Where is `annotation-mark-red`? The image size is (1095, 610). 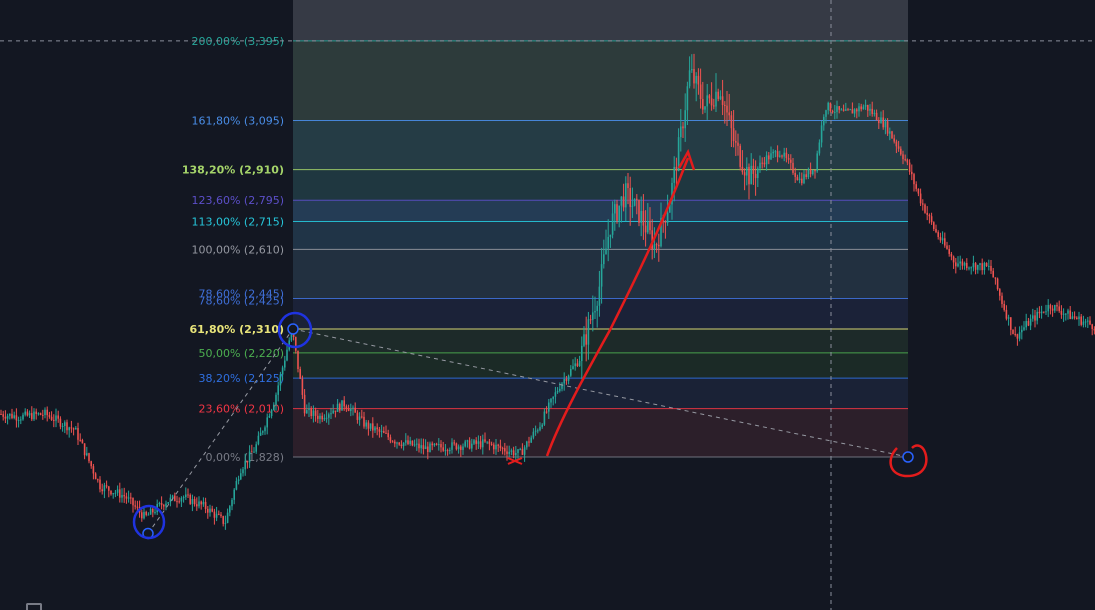
annotation-mark-red is located at coordinates (515, 461).